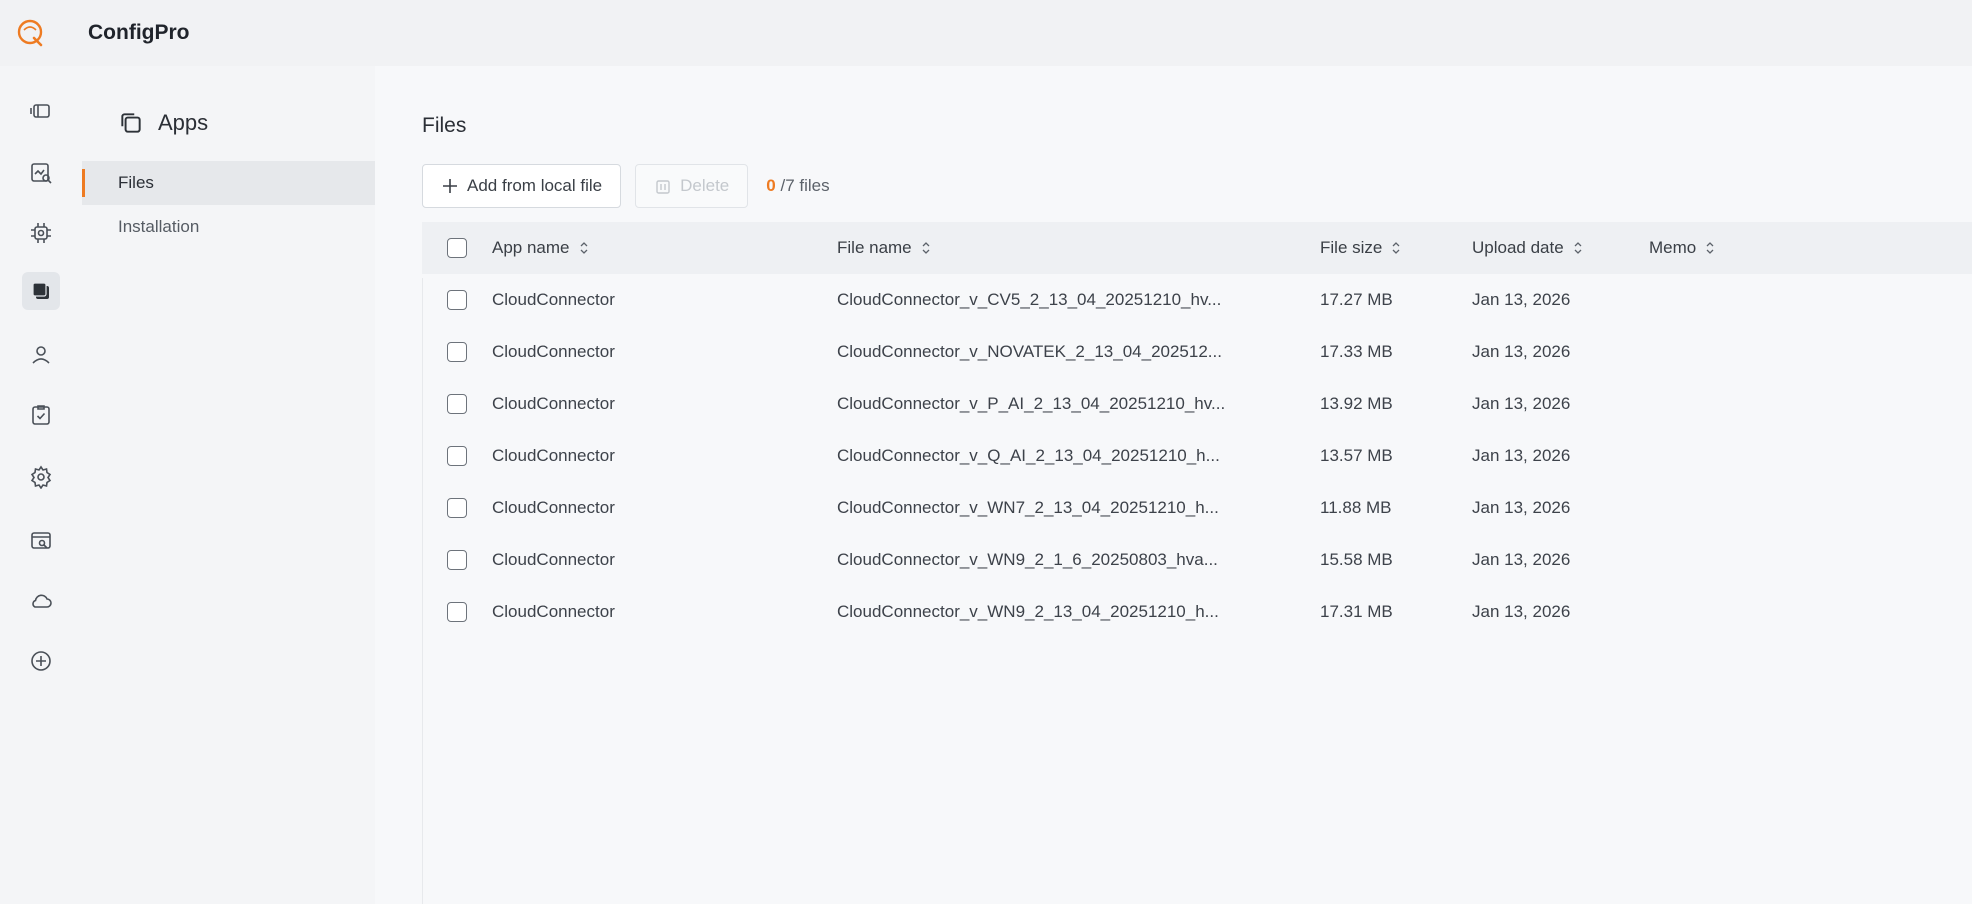 The image size is (1972, 904). Describe the element at coordinates (41, 541) in the screenshot. I see `server-search-icon` at that location.